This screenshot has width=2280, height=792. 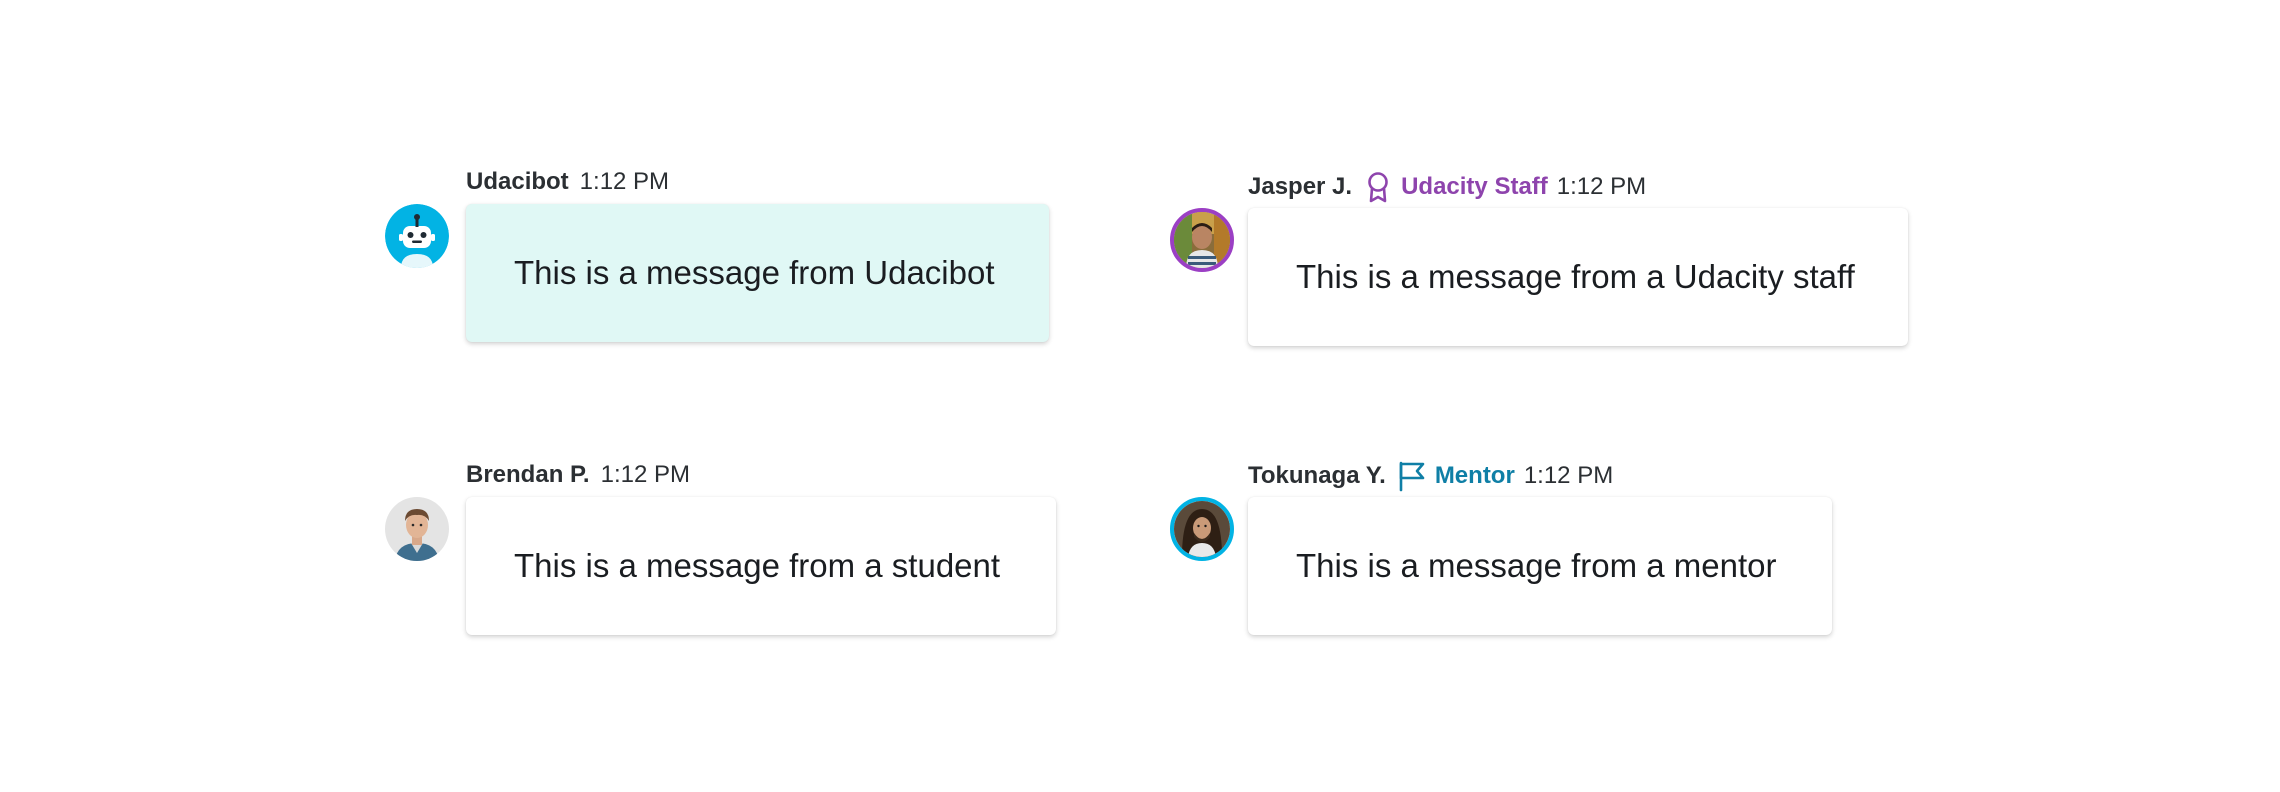 I want to click on message-bubble: This is a message from a student, so click(x=761, y=566).